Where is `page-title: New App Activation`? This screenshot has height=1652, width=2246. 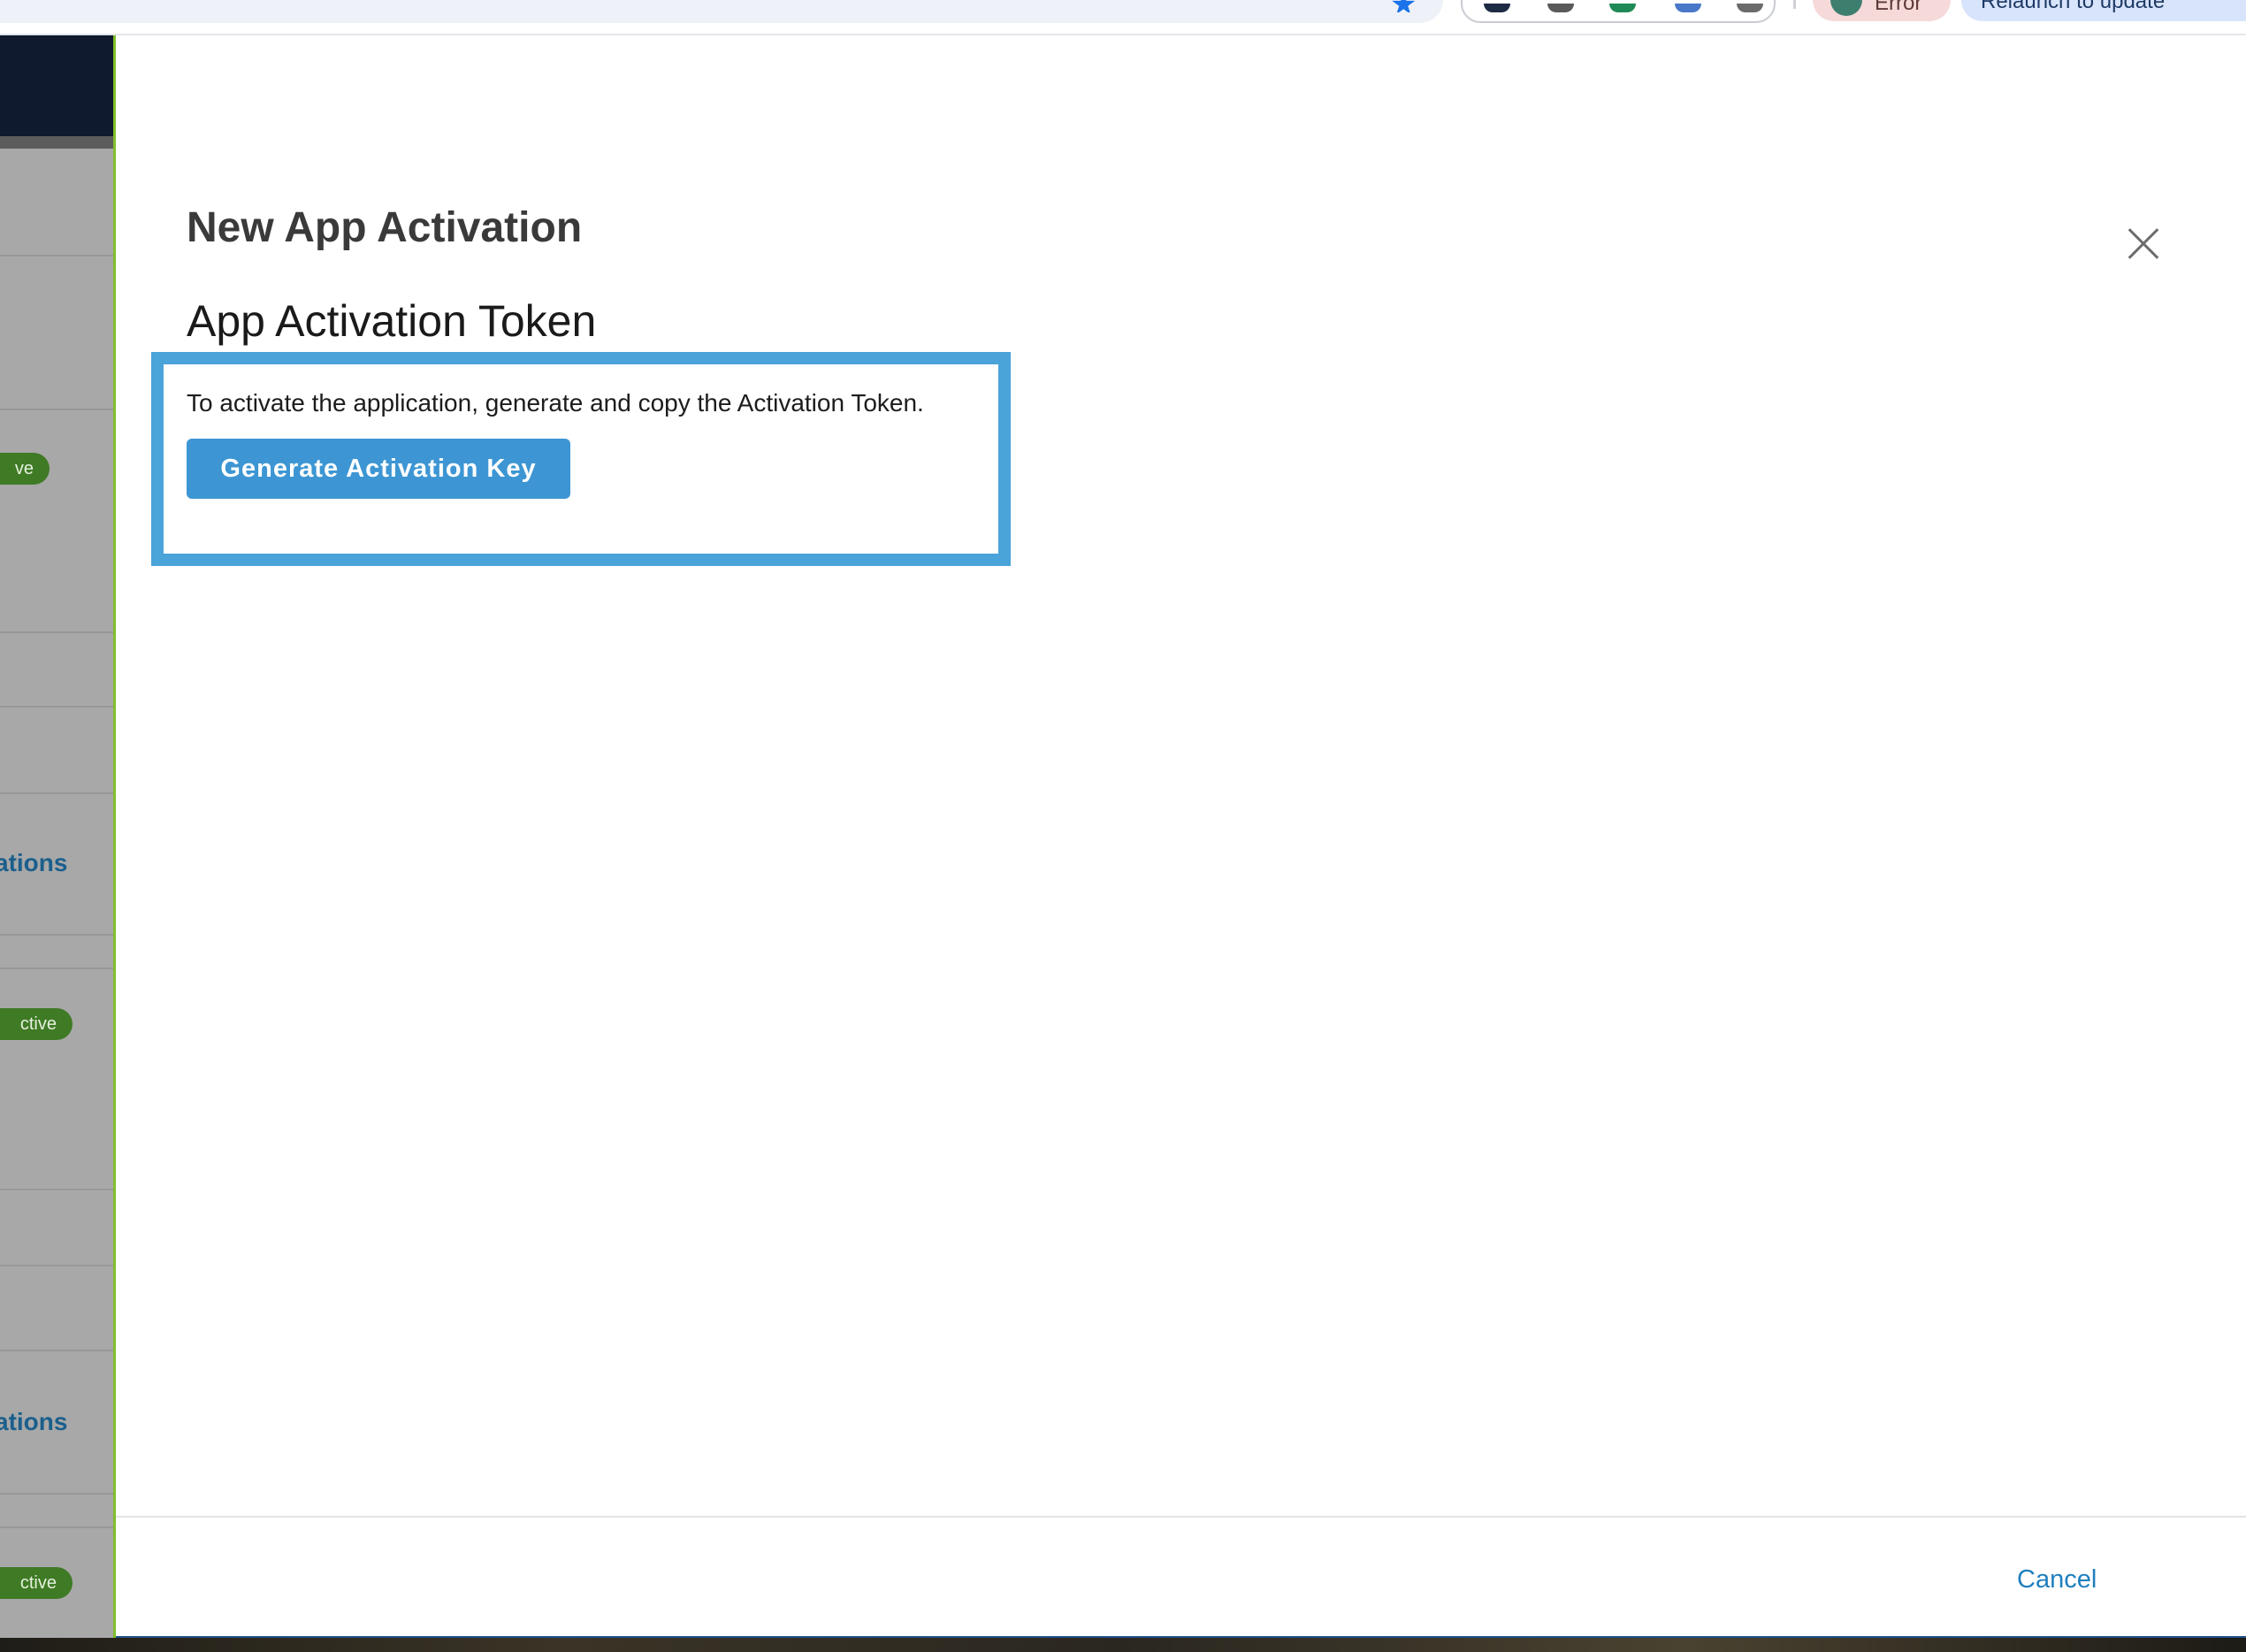 page-title: New App Activation is located at coordinates (385, 227).